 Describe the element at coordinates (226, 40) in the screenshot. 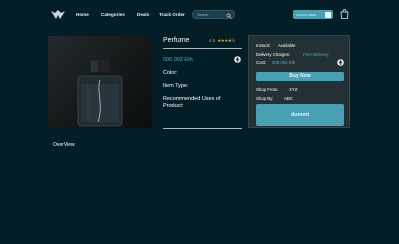

I see `rating-stars: ★★★★½` at that location.